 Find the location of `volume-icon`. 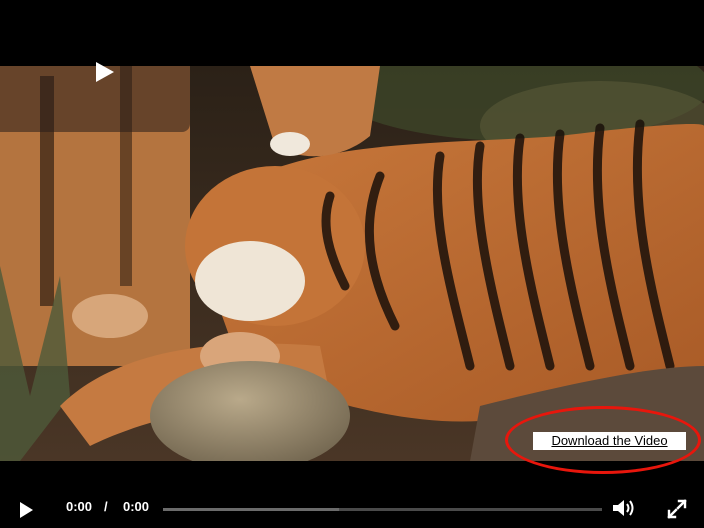

volume-icon is located at coordinates (625, 508).